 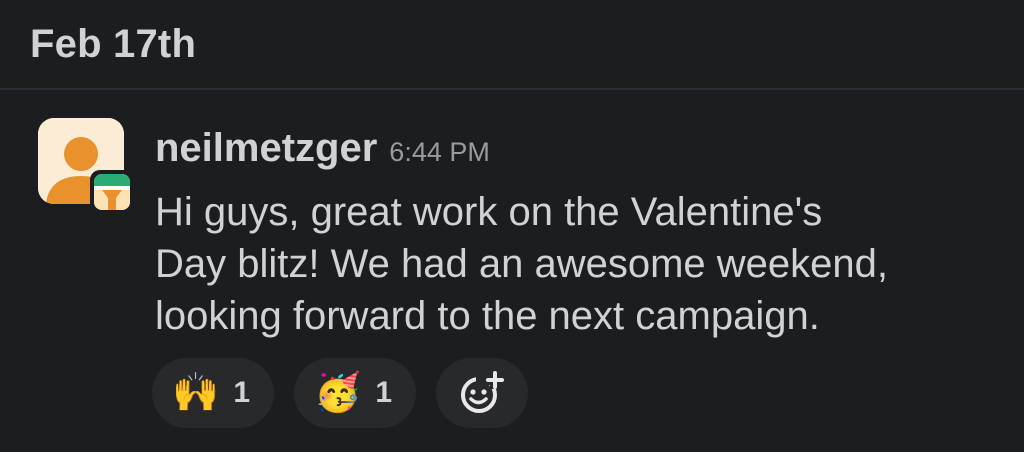 I want to click on reaction-partying-face: 🥳 1, so click(x=355, y=393).